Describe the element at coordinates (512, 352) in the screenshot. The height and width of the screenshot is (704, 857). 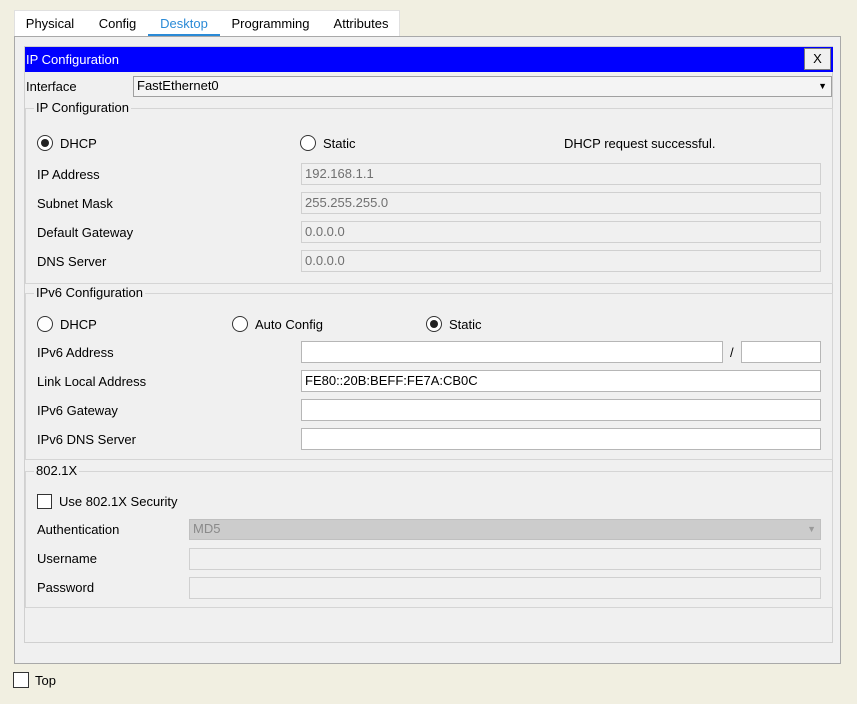
I see `ipv6-address-field` at that location.